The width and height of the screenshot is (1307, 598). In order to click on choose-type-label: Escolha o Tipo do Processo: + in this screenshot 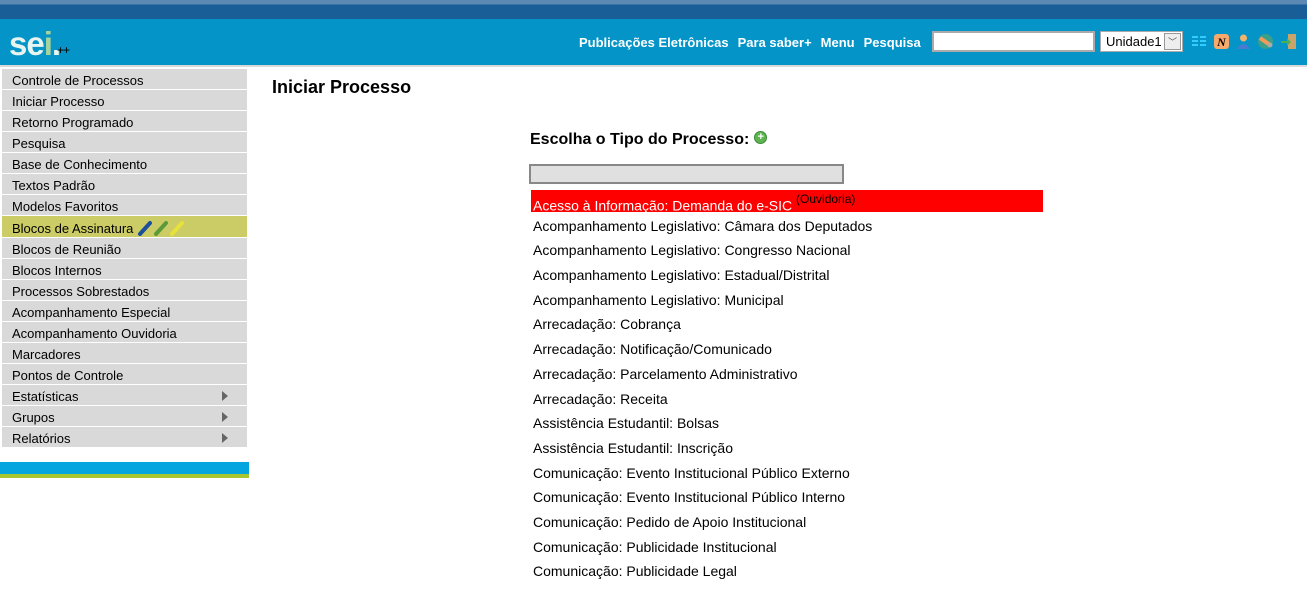, I will do `click(649, 139)`.